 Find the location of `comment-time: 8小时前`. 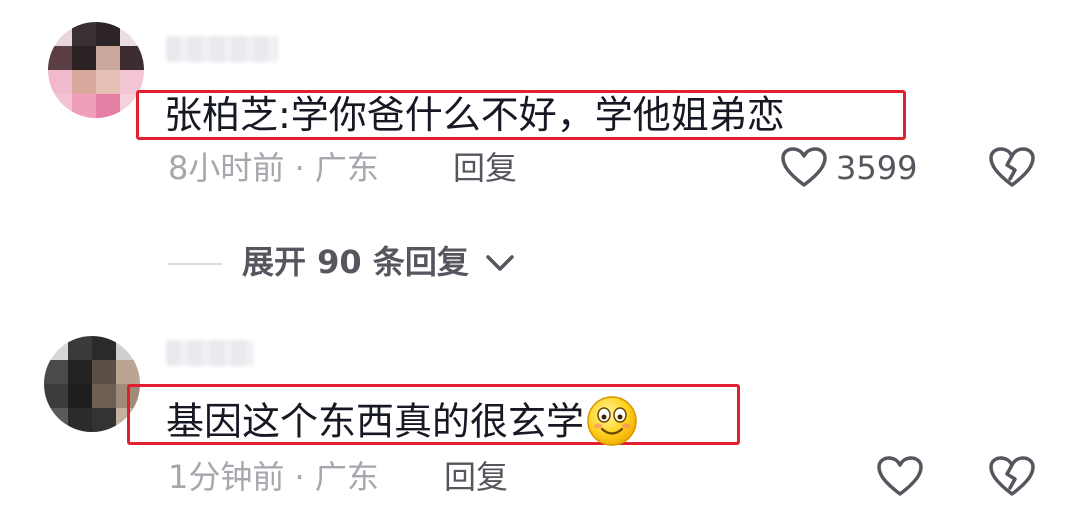

comment-time: 8小时前 is located at coordinates (226, 168).